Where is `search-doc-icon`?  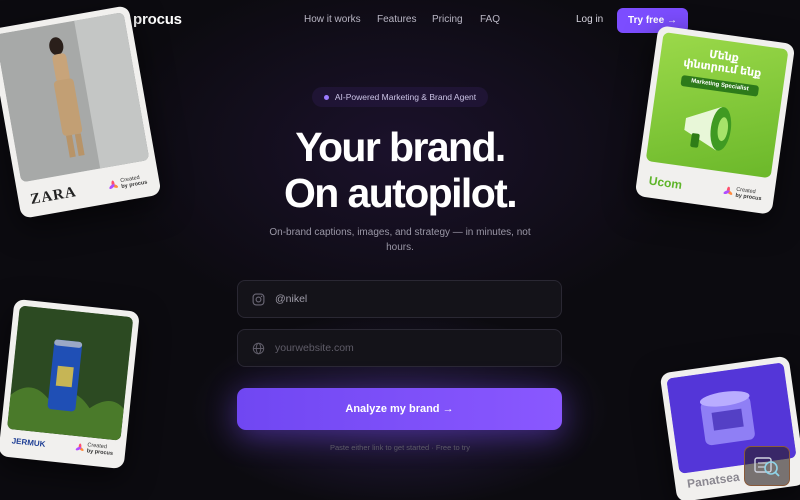
search-doc-icon is located at coordinates (767, 467).